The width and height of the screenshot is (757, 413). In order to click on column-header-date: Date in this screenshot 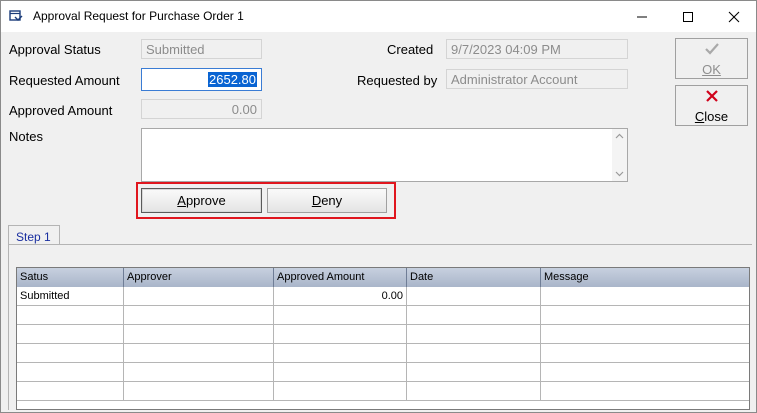, I will do `click(474, 277)`.